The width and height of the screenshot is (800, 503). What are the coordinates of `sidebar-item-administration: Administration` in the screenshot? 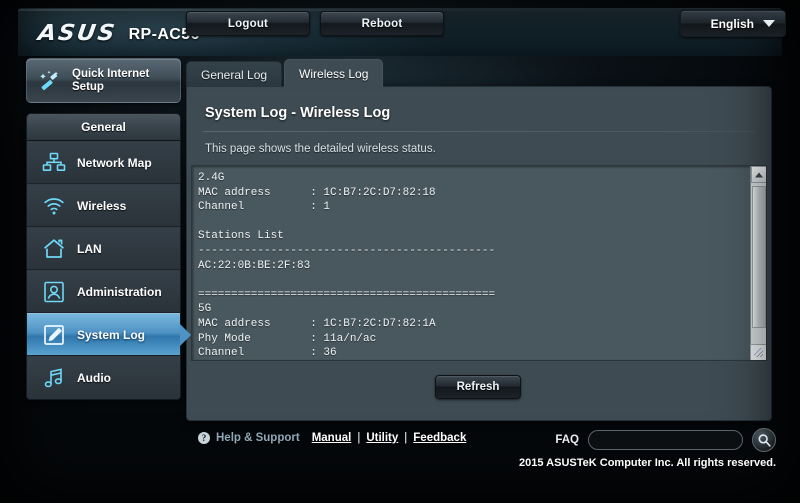 It's located at (103, 291).